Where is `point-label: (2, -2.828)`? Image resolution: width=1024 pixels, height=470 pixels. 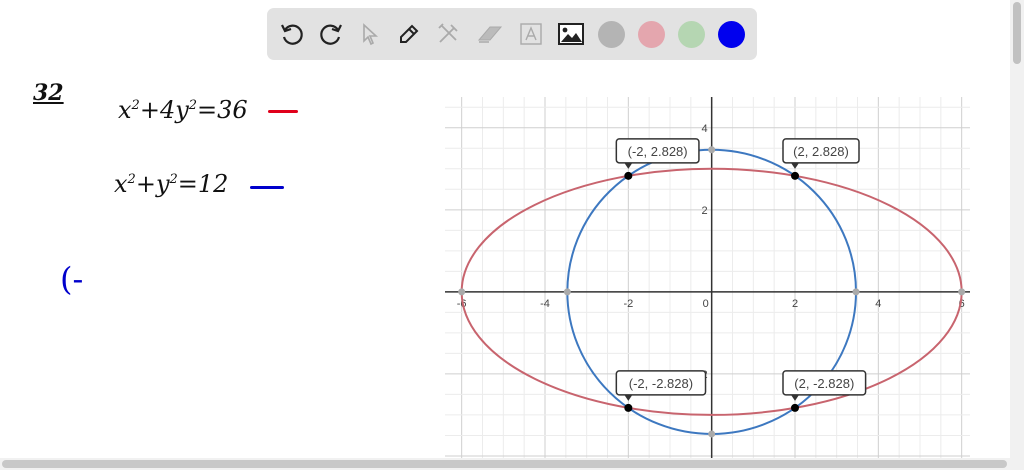
point-label: (2, -2.828) is located at coordinates (824, 383).